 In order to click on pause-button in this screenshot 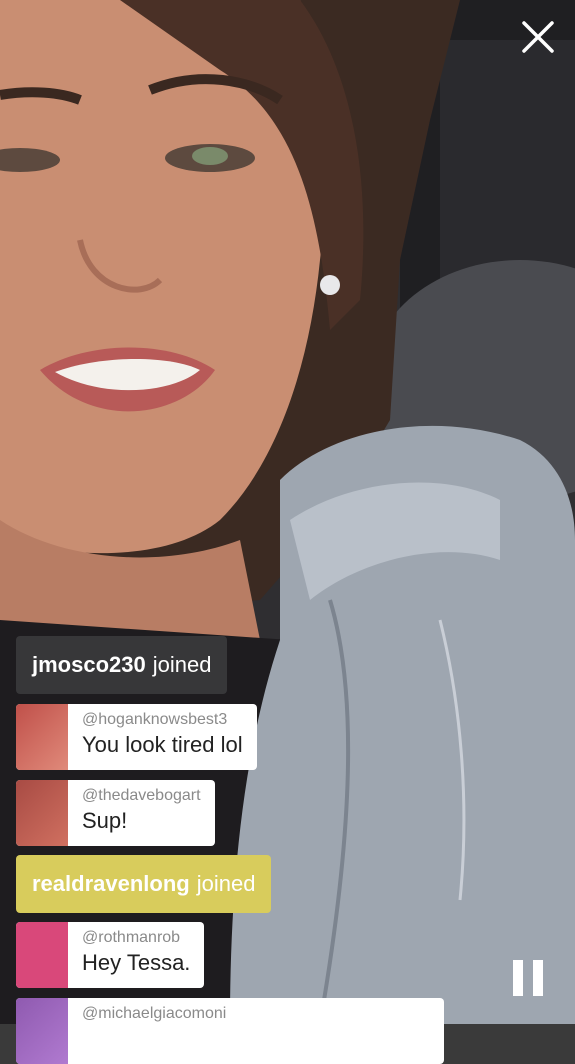, I will do `click(529, 978)`.